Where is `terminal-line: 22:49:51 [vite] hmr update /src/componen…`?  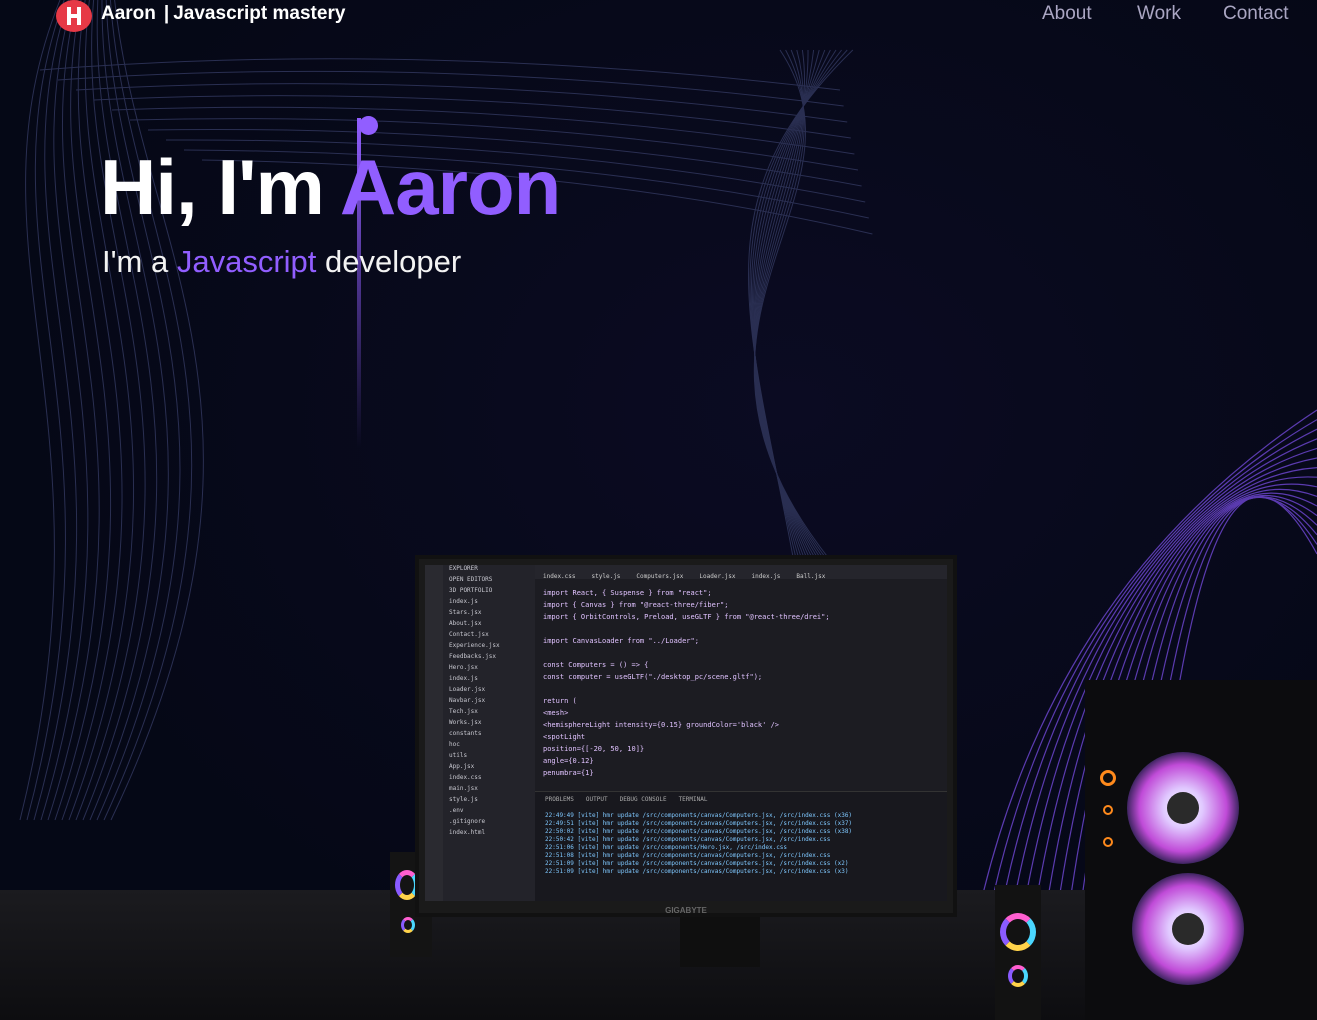
terminal-line: 22:49:51 [vite] hmr update /src/componen… is located at coordinates (699, 823).